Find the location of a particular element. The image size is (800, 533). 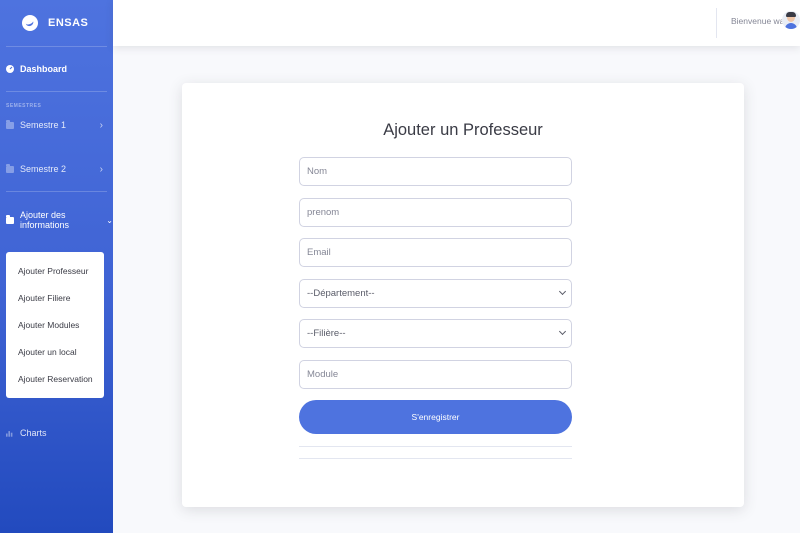

dashboard-icon is located at coordinates (10, 69).